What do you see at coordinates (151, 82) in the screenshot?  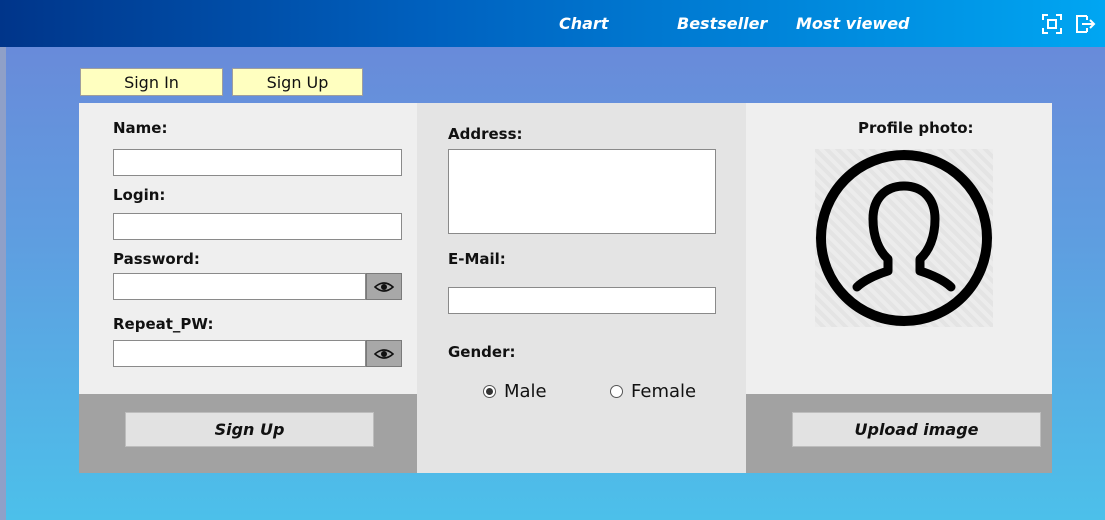 I see `tab-sign-in: Sign In` at bounding box center [151, 82].